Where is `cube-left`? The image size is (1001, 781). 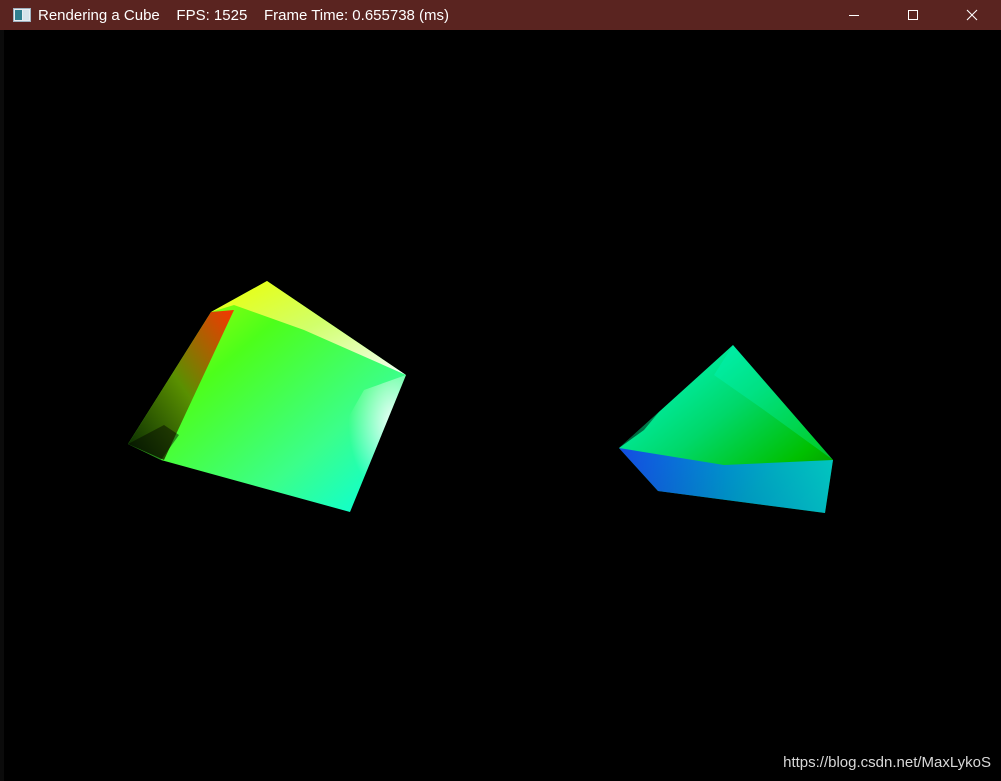 cube-left is located at coordinates (267, 396).